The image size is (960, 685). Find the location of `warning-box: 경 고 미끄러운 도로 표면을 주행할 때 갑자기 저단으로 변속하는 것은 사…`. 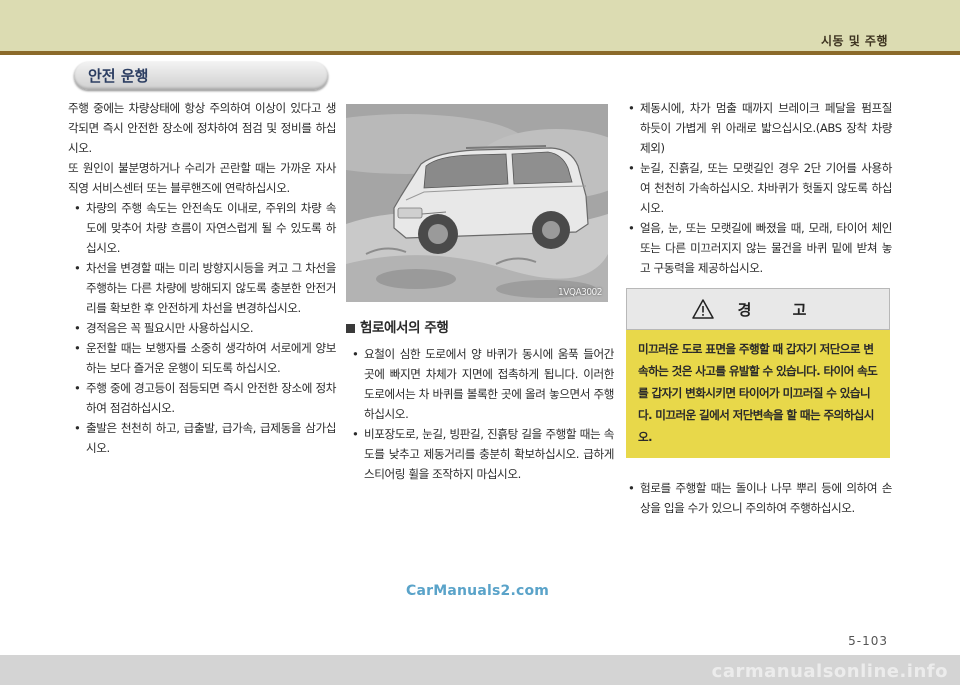

warning-box: 경 고 미끄러운 도로 표면을 주행할 때 갑자기 저단으로 변속하는 것은 사… is located at coordinates (758, 373).